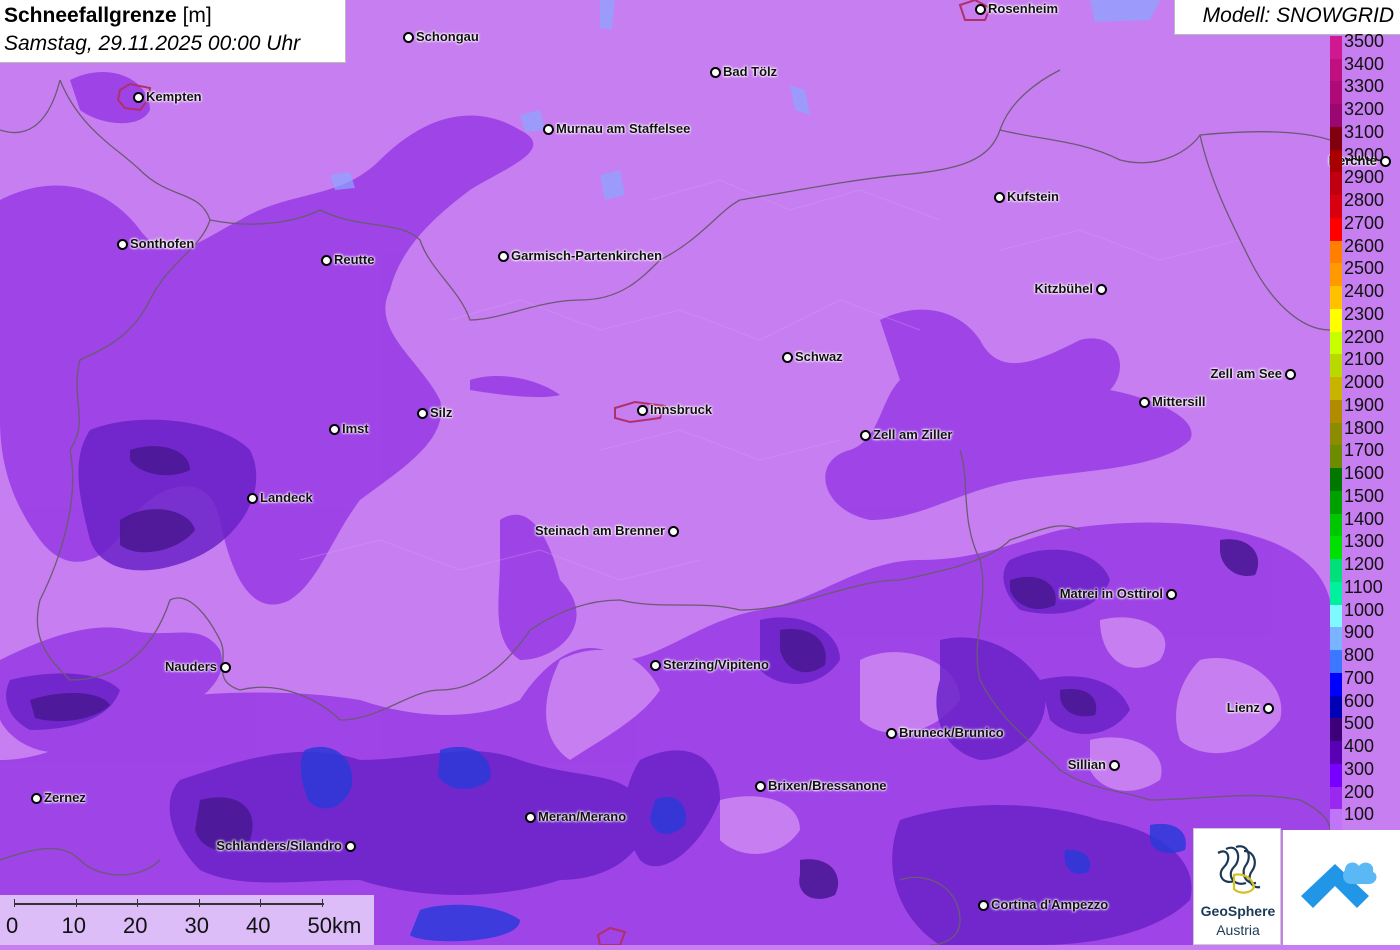  Describe the element at coordinates (138, 97) in the screenshot. I see `city-marker-kempten` at that location.